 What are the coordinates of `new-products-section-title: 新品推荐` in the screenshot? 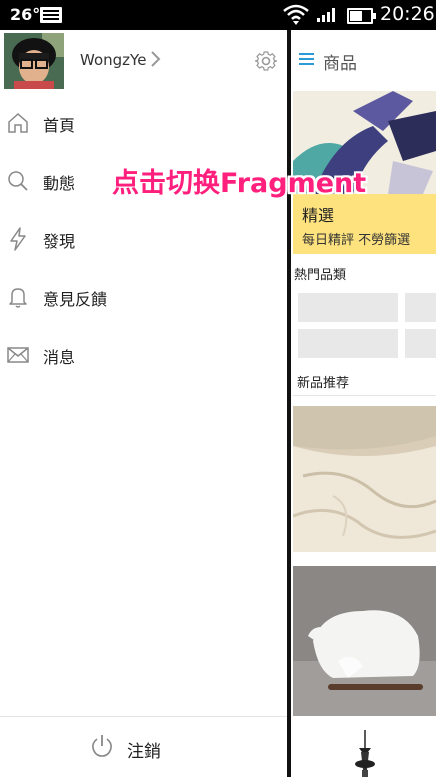 It's located at (323, 383).